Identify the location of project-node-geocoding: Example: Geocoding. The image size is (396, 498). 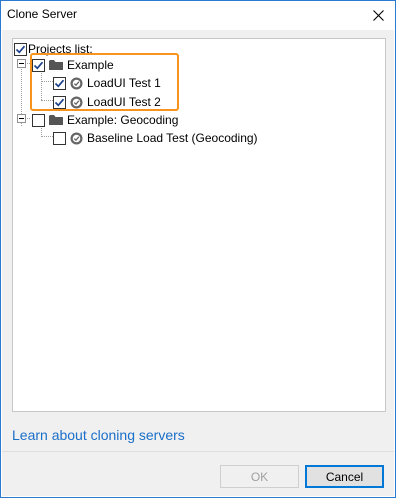
(105, 120).